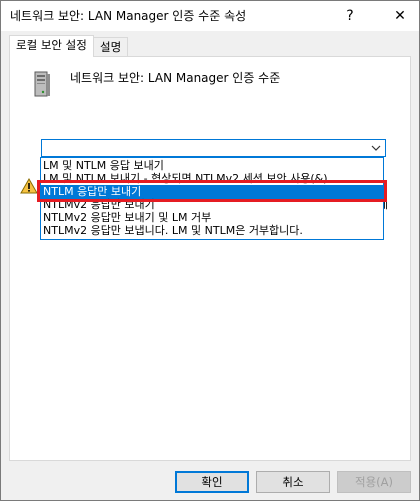 This screenshot has width=420, height=501. What do you see at coordinates (376, 148) in the screenshot?
I see `chevron-down-icon` at bounding box center [376, 148].